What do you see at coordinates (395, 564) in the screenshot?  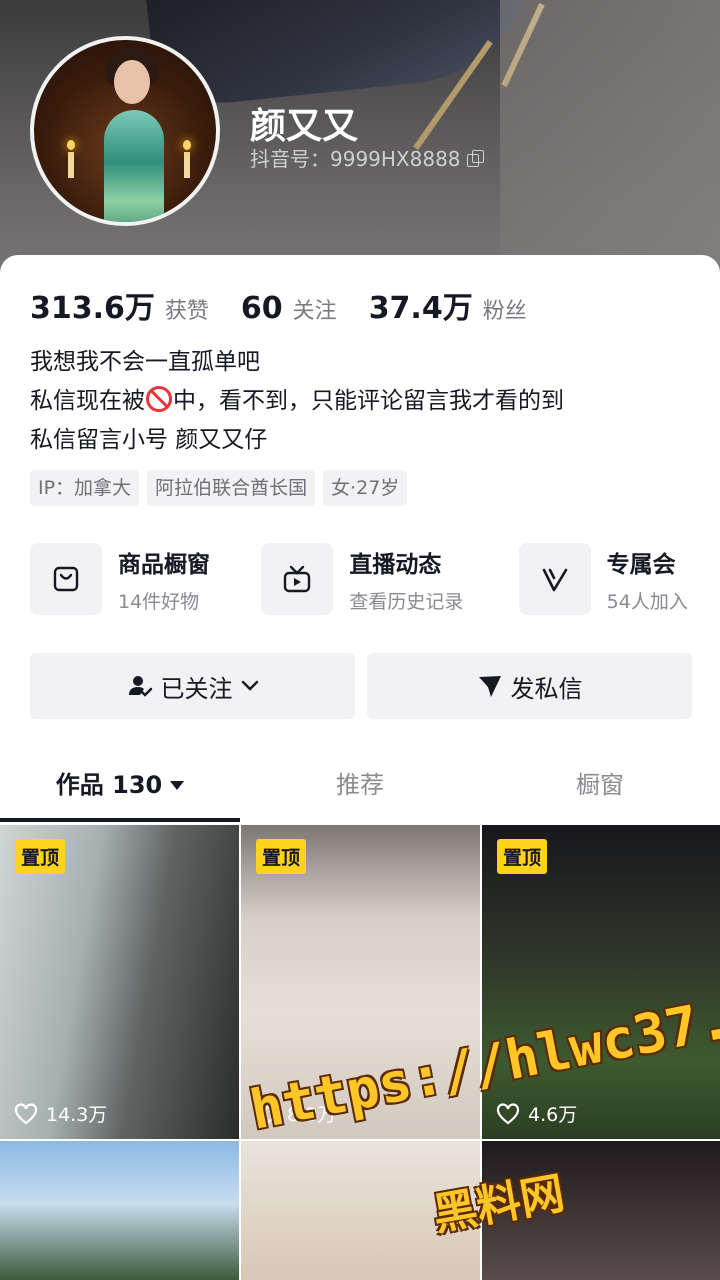 I see `service-live-title: 直播动态` at bounding box center [395, 564].